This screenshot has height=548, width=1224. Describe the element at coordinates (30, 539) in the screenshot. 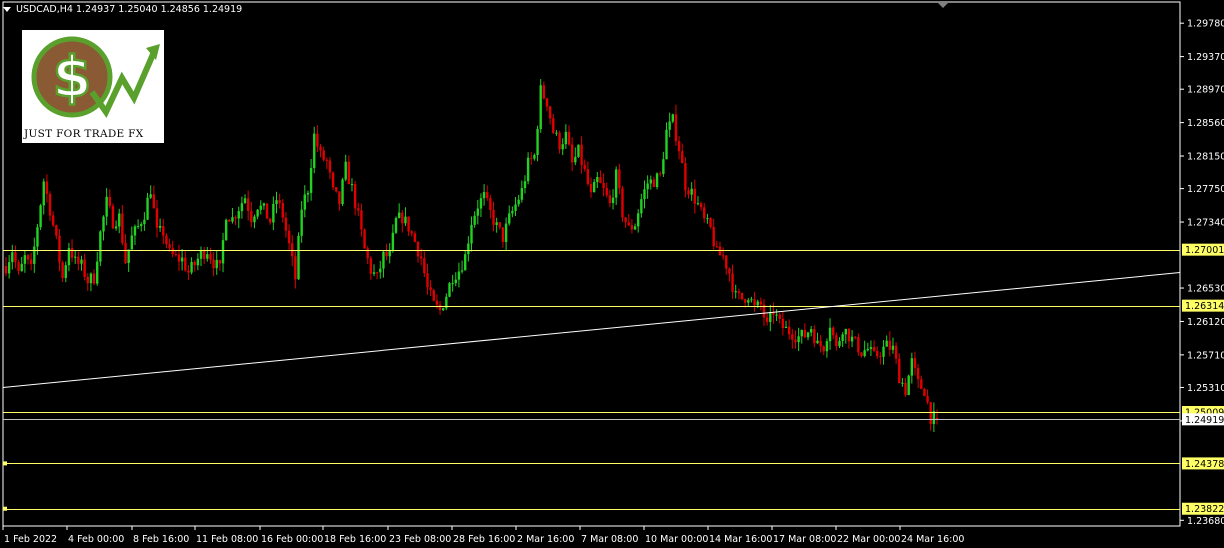

I see `x-tick-label: 1 Feb 2022` at that location.